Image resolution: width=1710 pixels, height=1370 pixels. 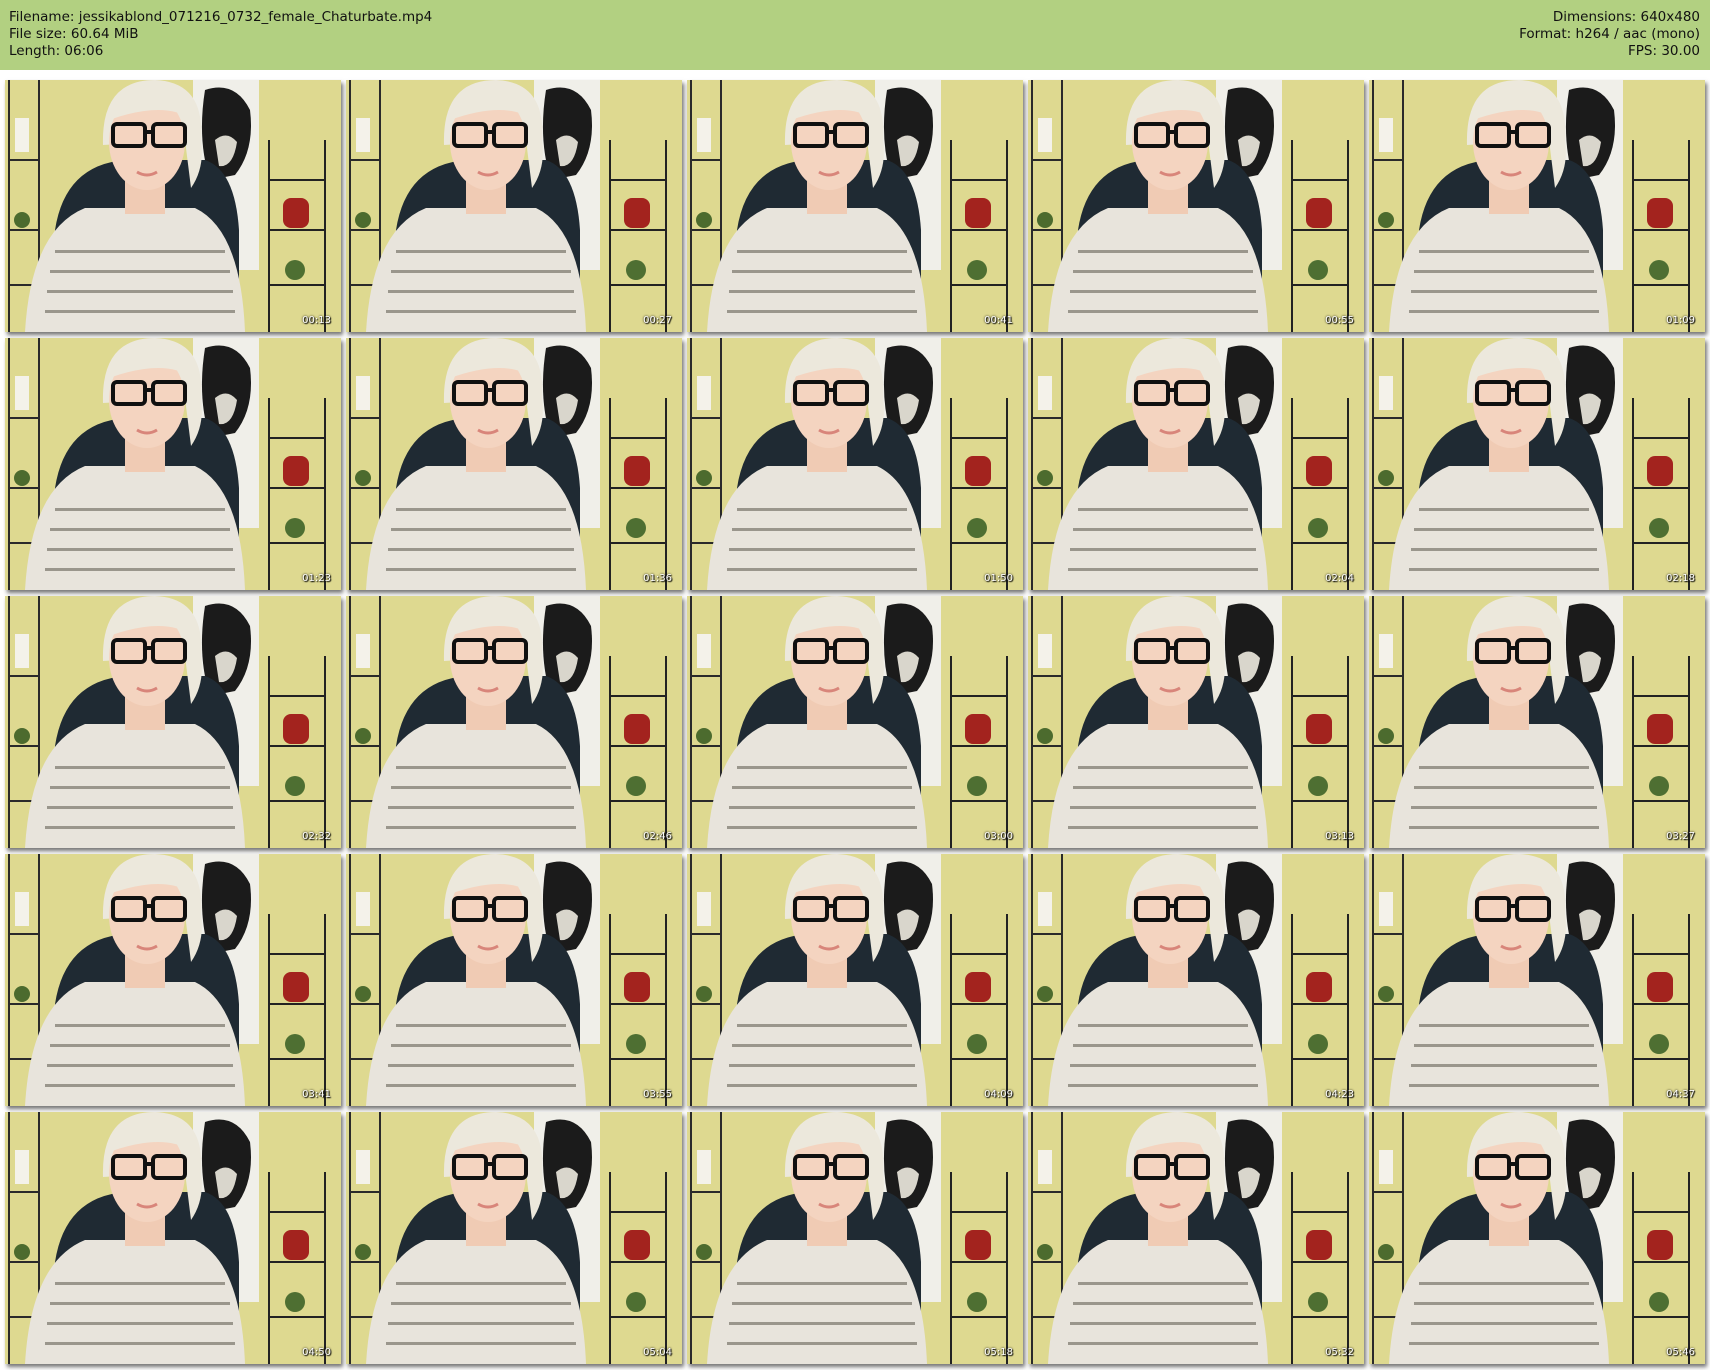 I want to click on timestamp-label: 00:55, so click(x=1339, y=320).